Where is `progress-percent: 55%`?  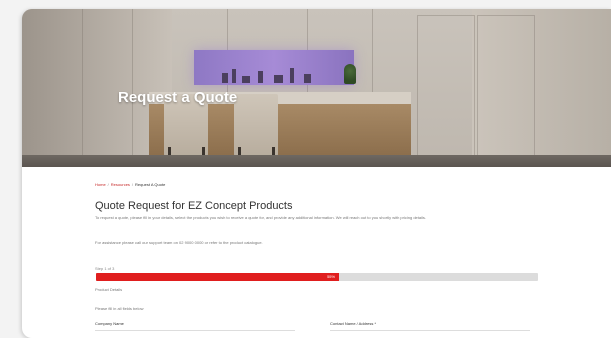
progress-percent: 55% is located at coordinates (331, 276).